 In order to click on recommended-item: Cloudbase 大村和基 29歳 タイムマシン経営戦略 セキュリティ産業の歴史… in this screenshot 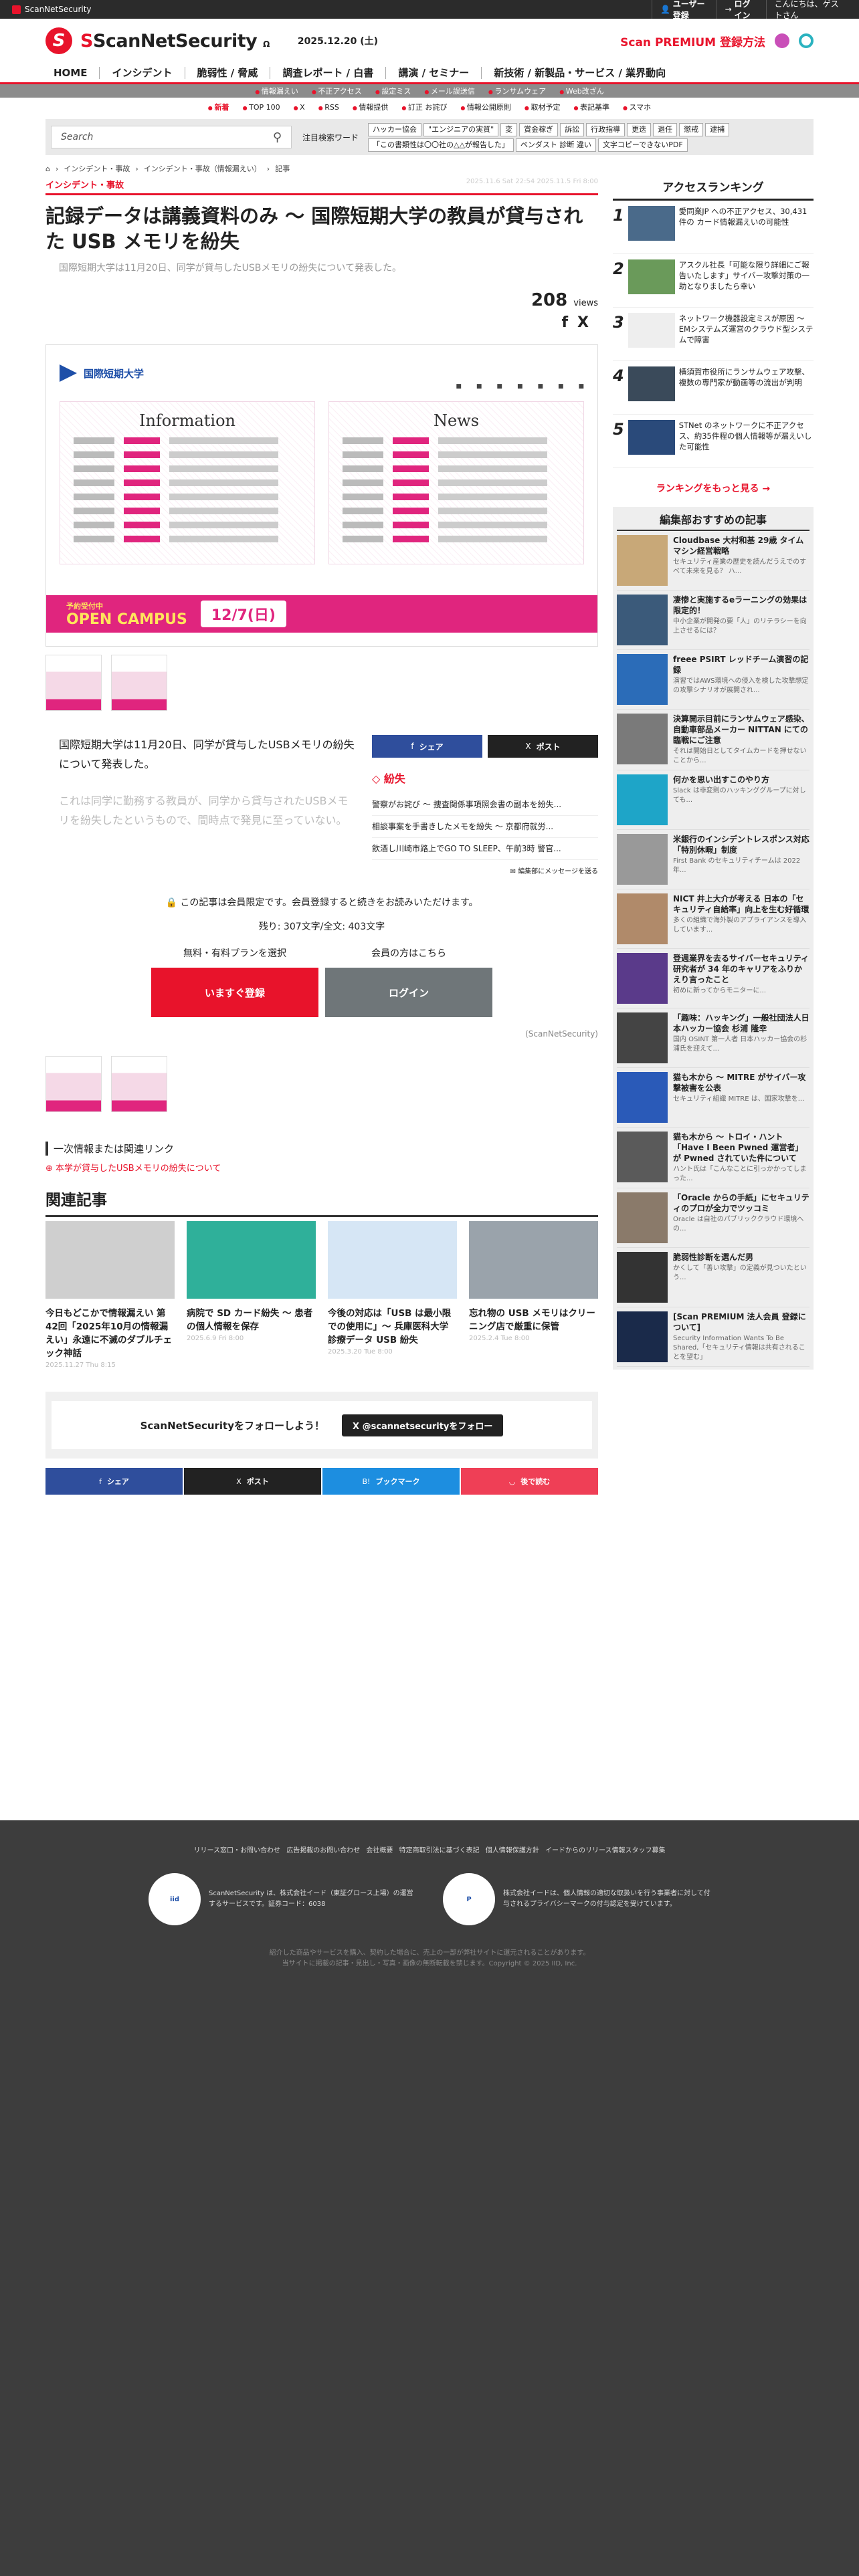, I will do `click(713, 561)`.